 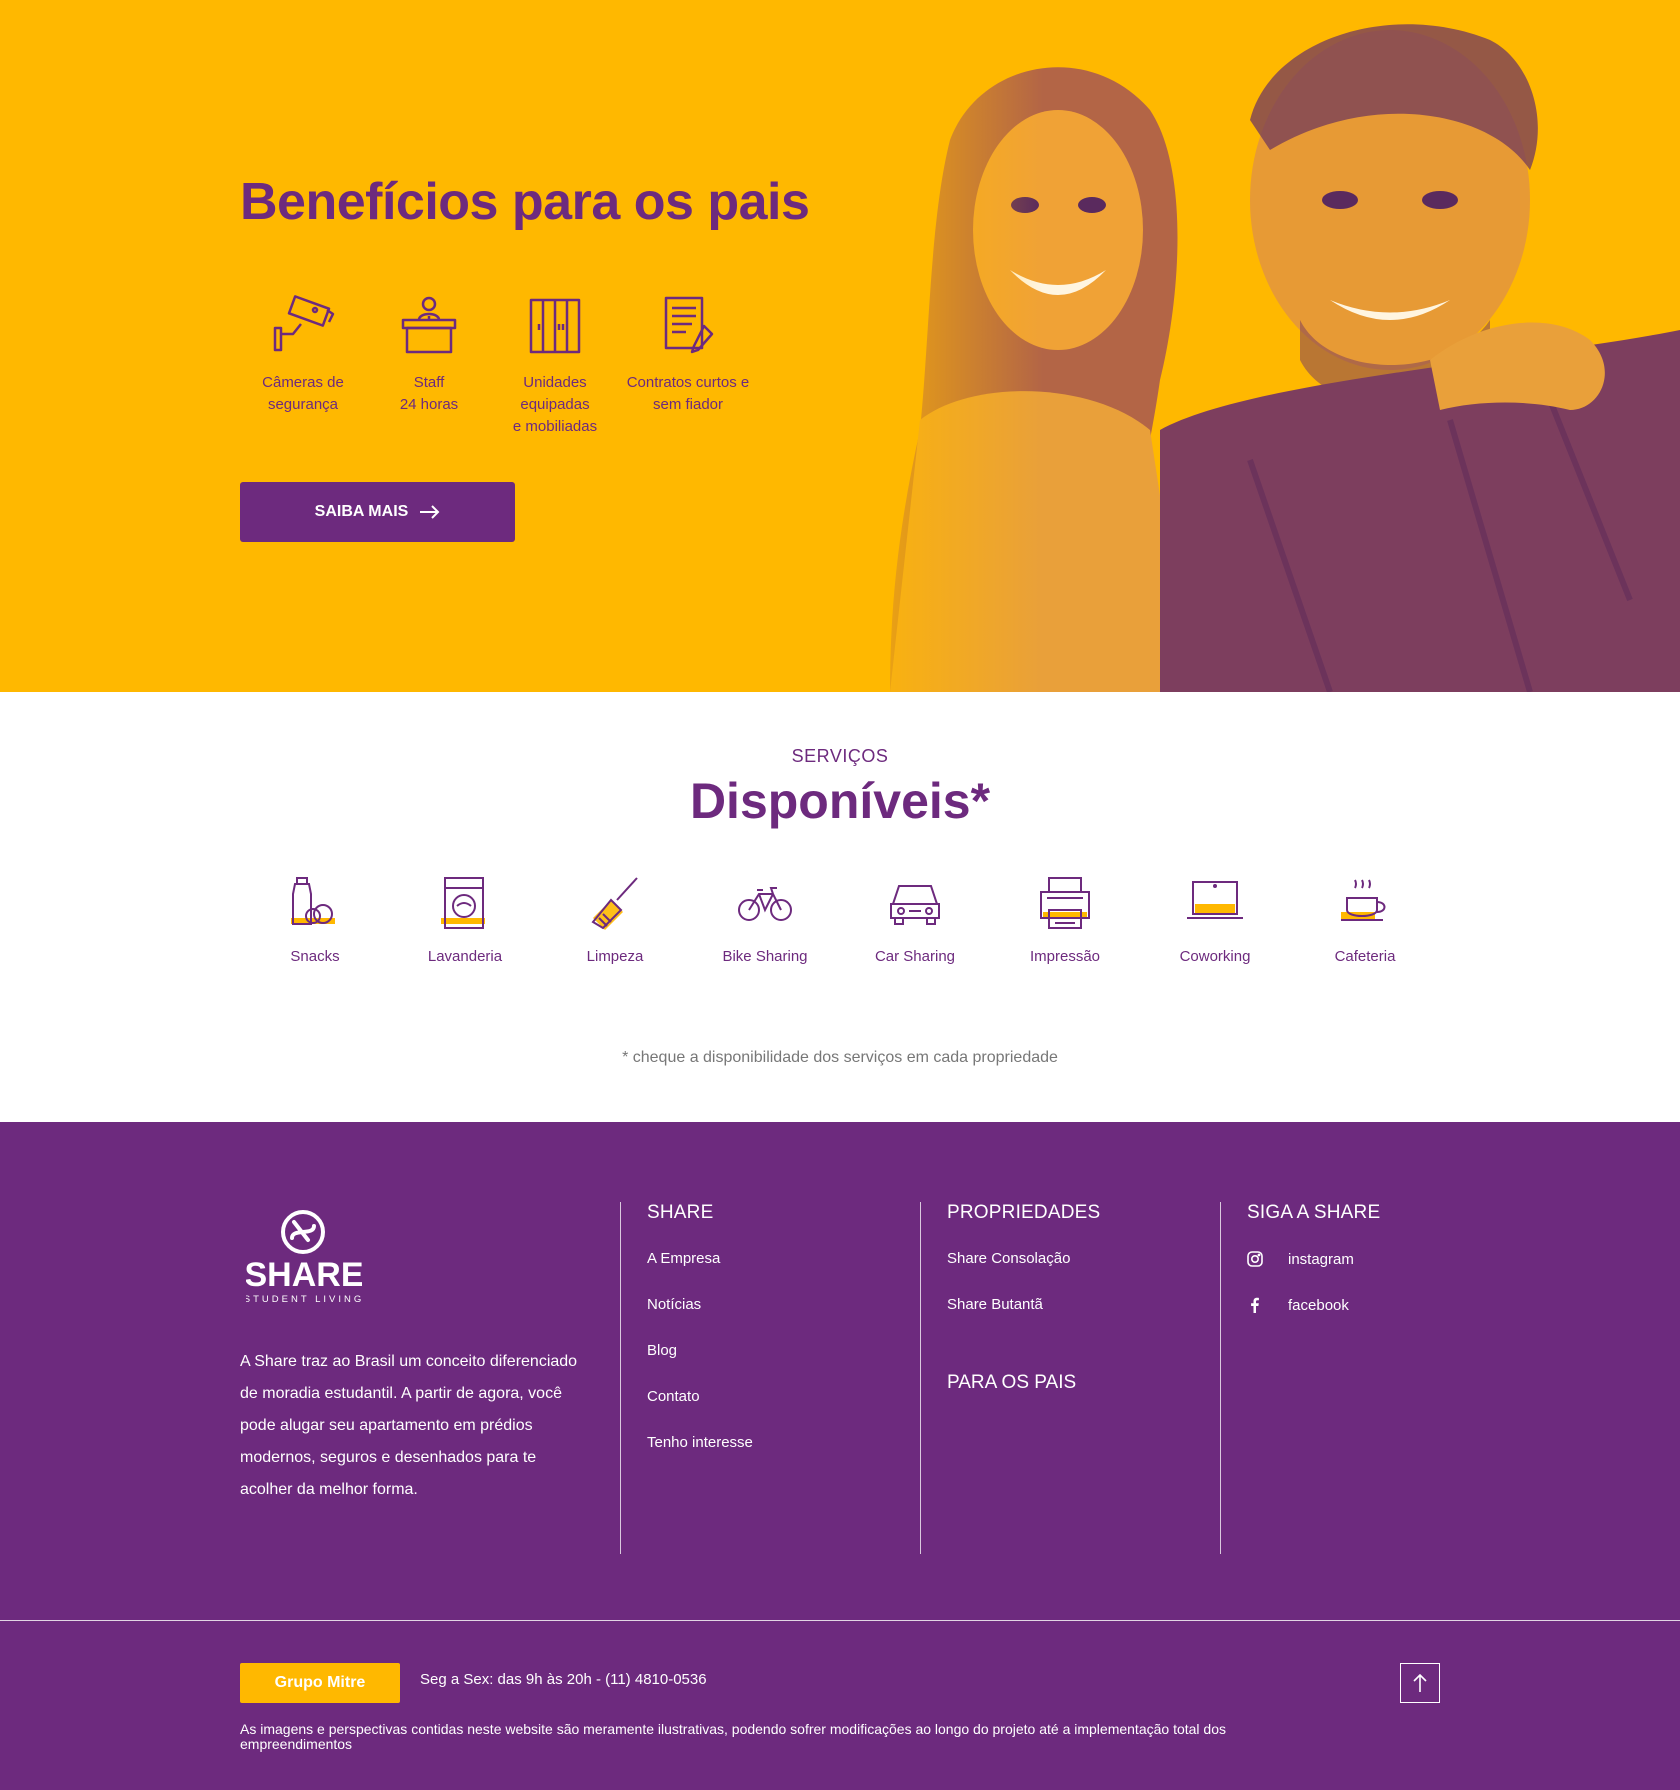 What do you see at coordinates (783, 1351) in the screenshot?
I see `link-blog: Blog` at bounding box center [783, 1351].